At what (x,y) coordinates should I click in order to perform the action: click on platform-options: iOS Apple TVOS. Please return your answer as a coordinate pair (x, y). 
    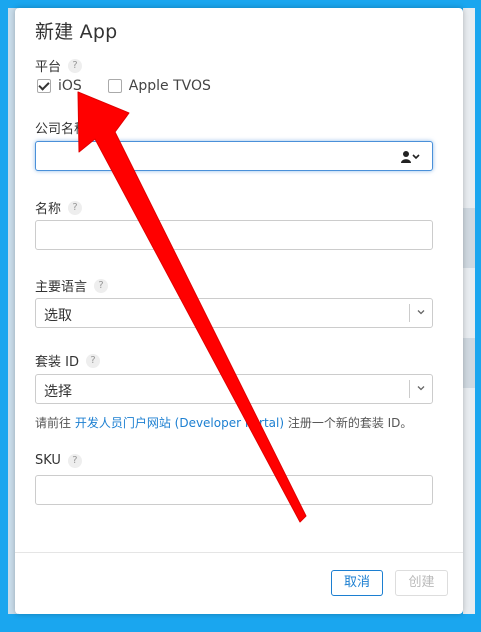
    Looking at the image, I should click on (137, 86).